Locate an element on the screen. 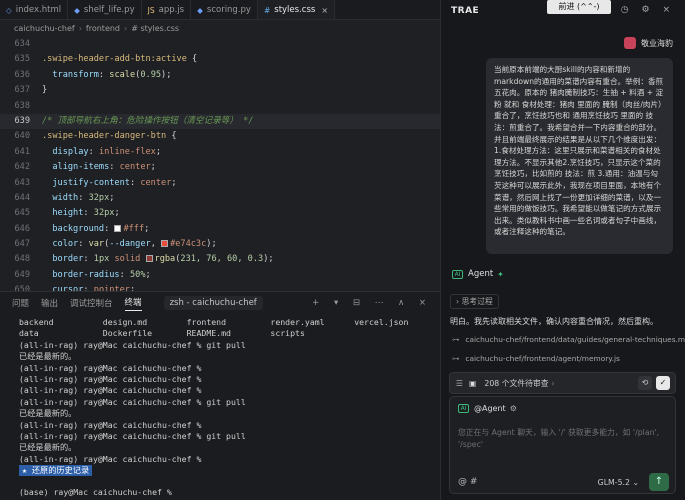 This screenshot has width=685, height=500. terminal-prompt: (base) ray@Mac caichuchu-chef % is located at coordinates (98, 492).